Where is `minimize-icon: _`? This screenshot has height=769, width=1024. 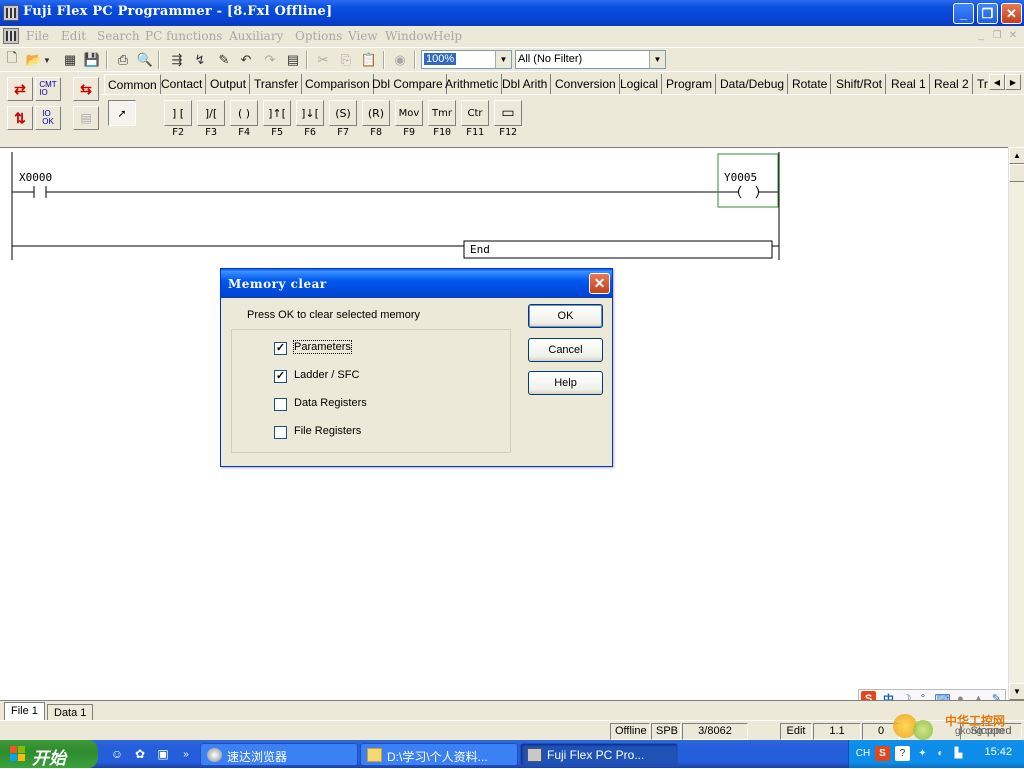 minimize-icon: _ is located at coordinates (963, 13).